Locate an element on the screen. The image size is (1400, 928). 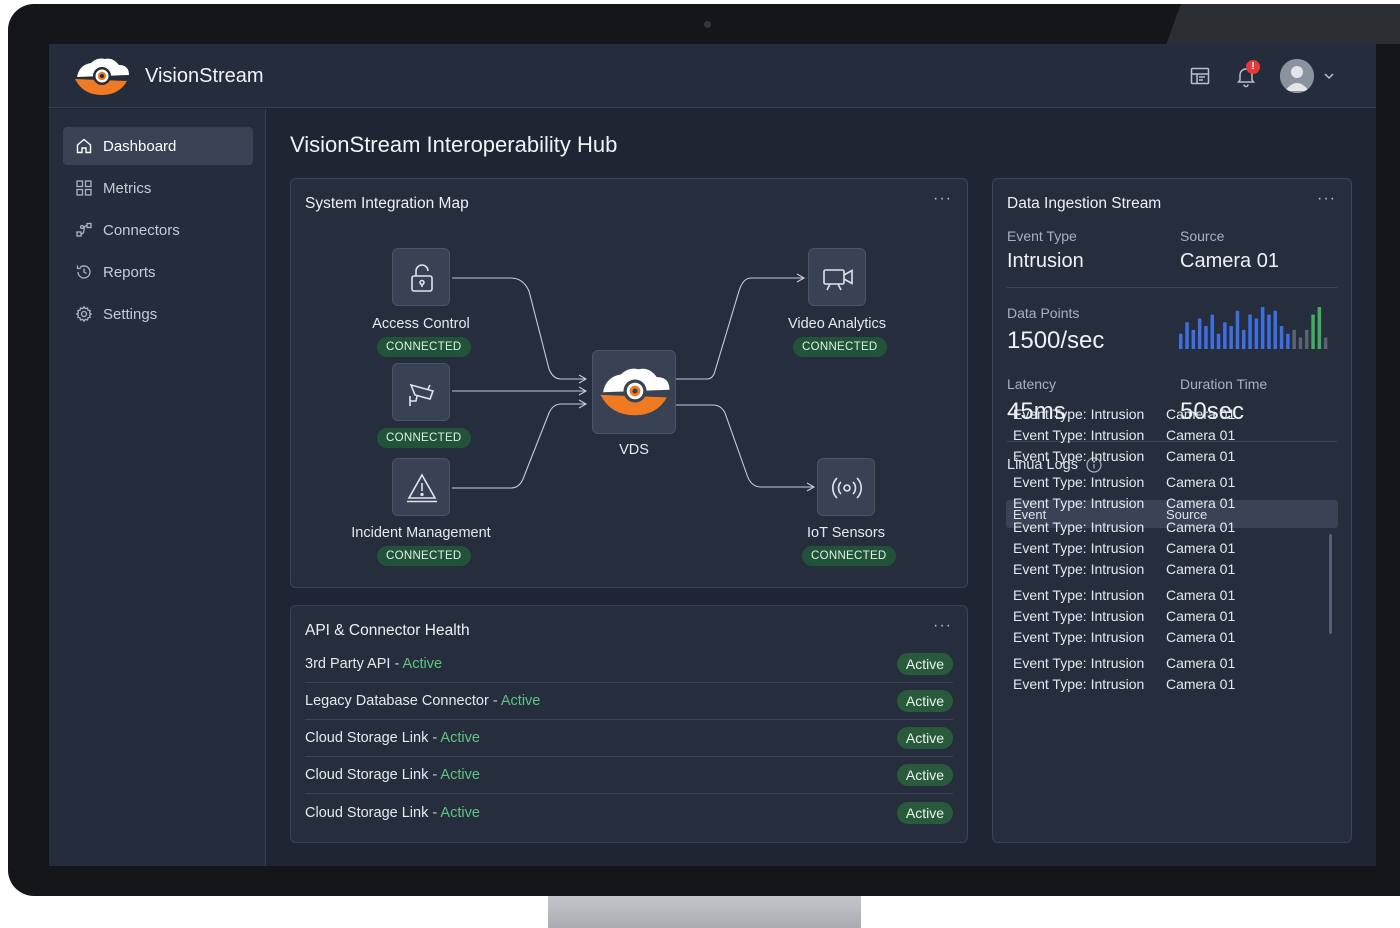
api-name: 3rd Party API - Active is located at coordinates (373, 664).